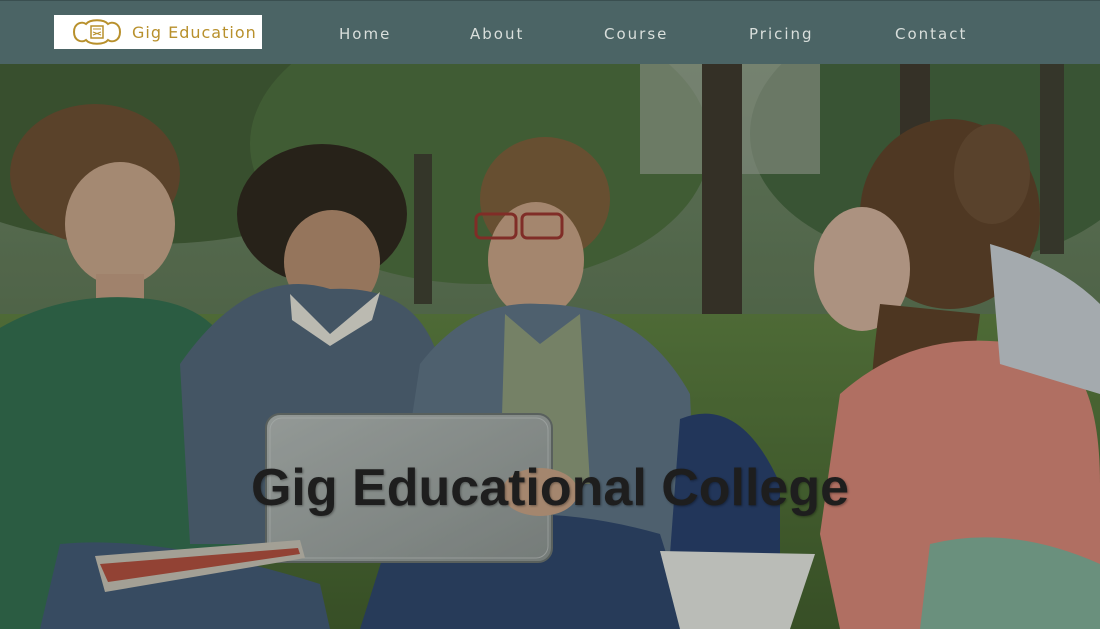  I want to click on brand-name: Gig Education, so click(194, 32).